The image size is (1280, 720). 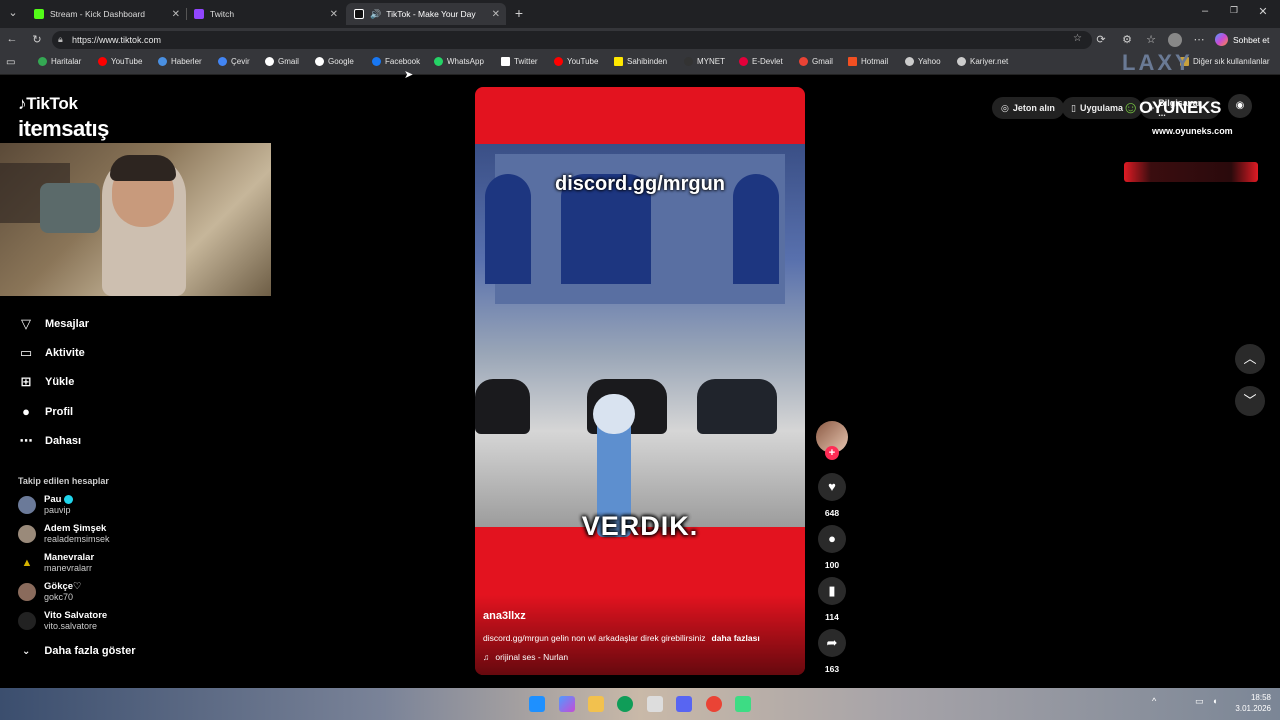 What do you see at coordinates (576, 61) in the screenshot?
I see `bookmark-youtube-2: YouTube` at bounding box center [576, 61].